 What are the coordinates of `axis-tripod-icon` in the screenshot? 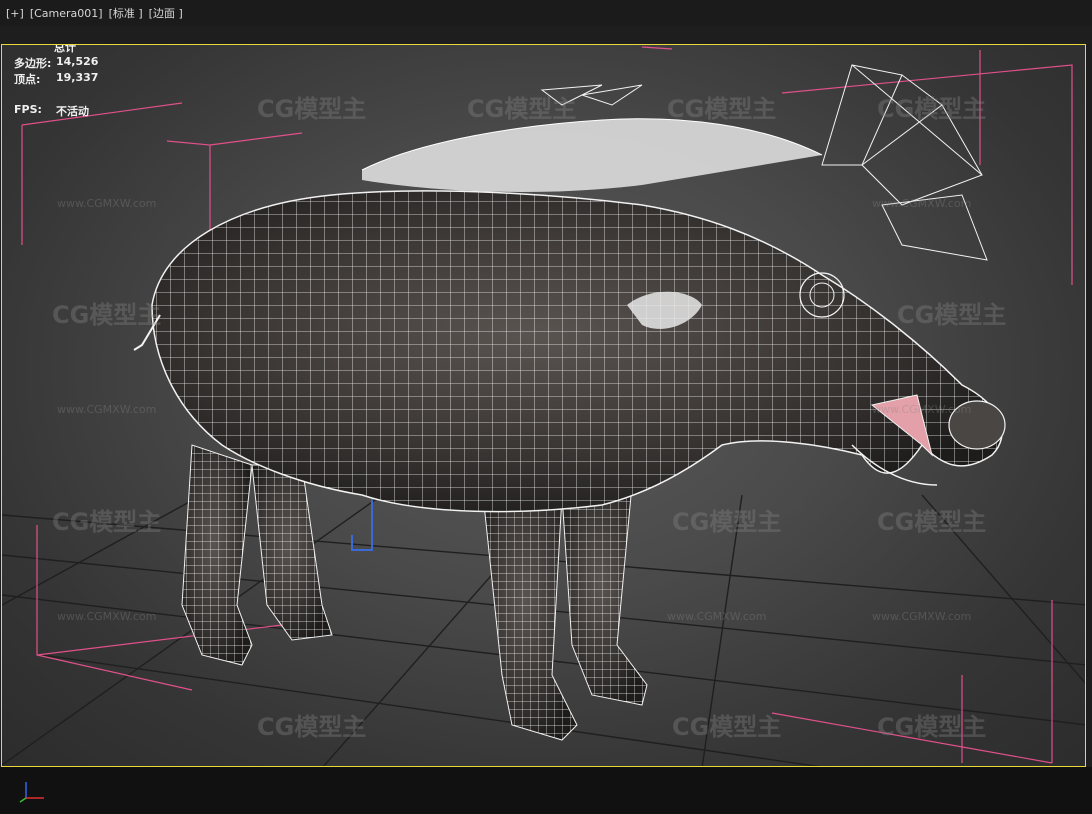 It's located at (31, 792).